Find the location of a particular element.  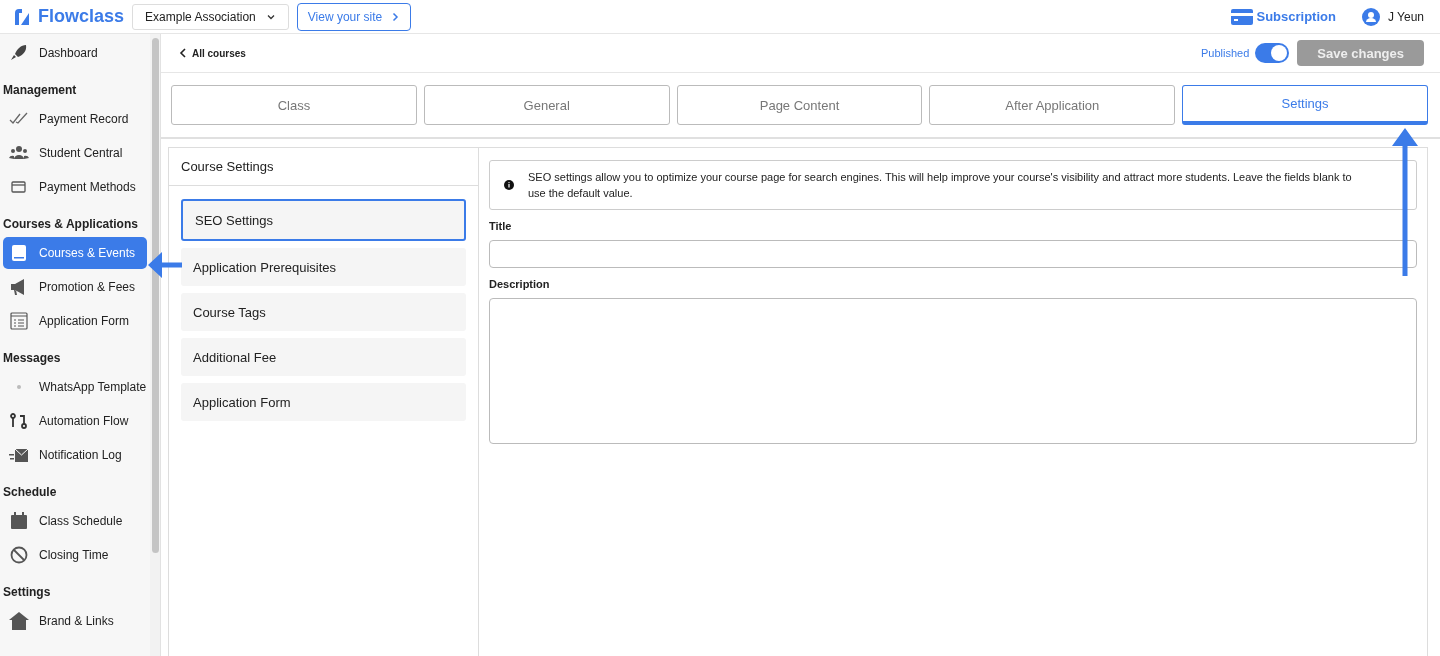

tab: After Application is located at coordinates (1052, 105).